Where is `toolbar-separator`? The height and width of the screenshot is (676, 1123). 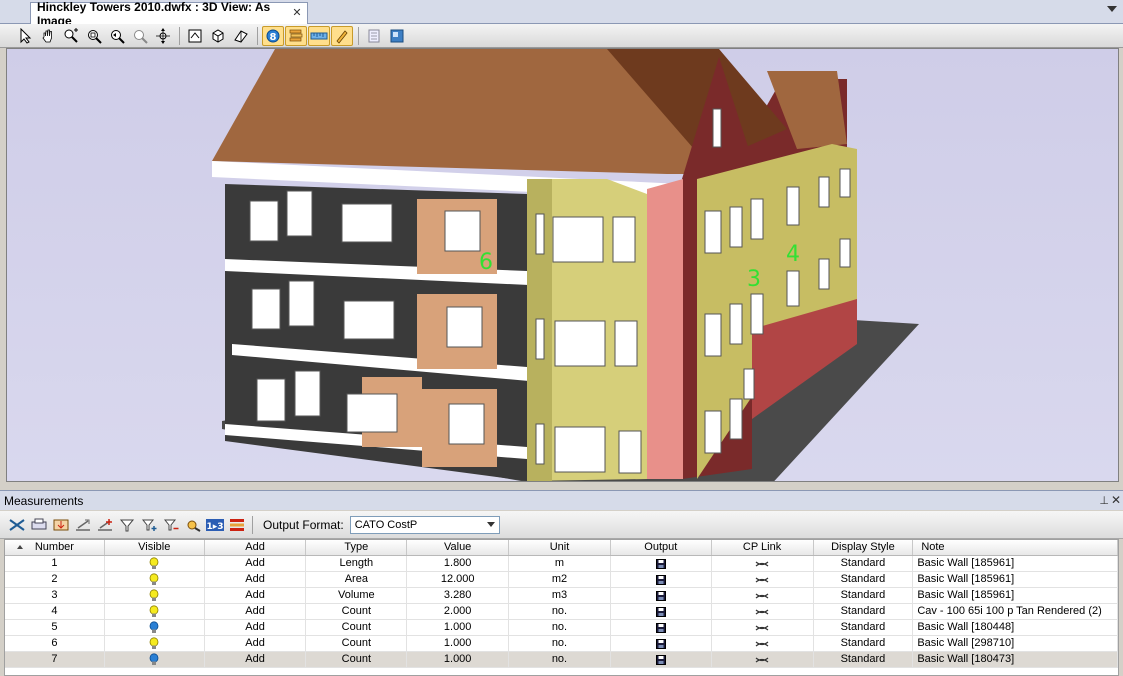 toolbar-separator is located at coordinates (252, 524).